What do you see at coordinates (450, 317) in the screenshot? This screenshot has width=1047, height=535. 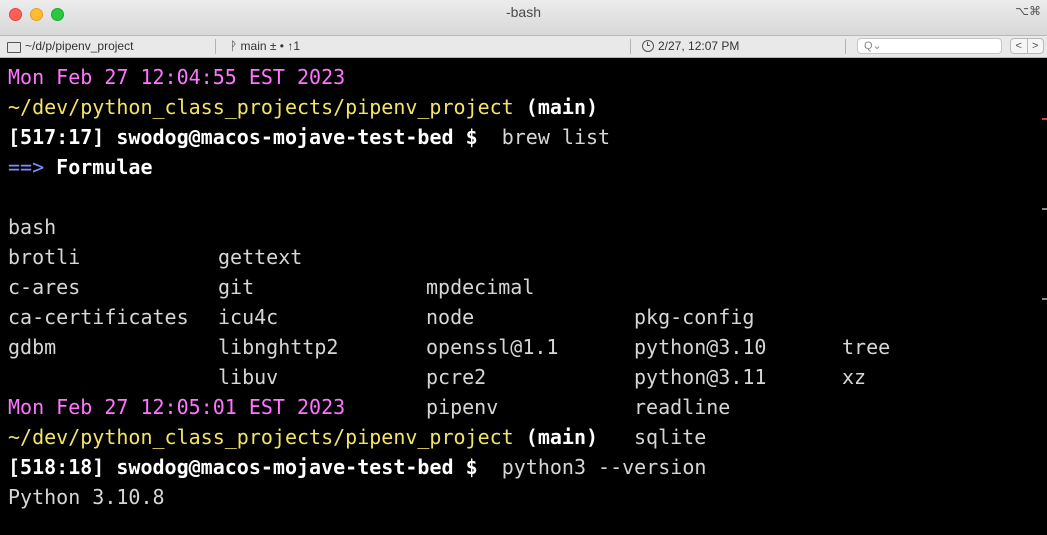 I see `formula-item: node` at bounding box center [450, 317].